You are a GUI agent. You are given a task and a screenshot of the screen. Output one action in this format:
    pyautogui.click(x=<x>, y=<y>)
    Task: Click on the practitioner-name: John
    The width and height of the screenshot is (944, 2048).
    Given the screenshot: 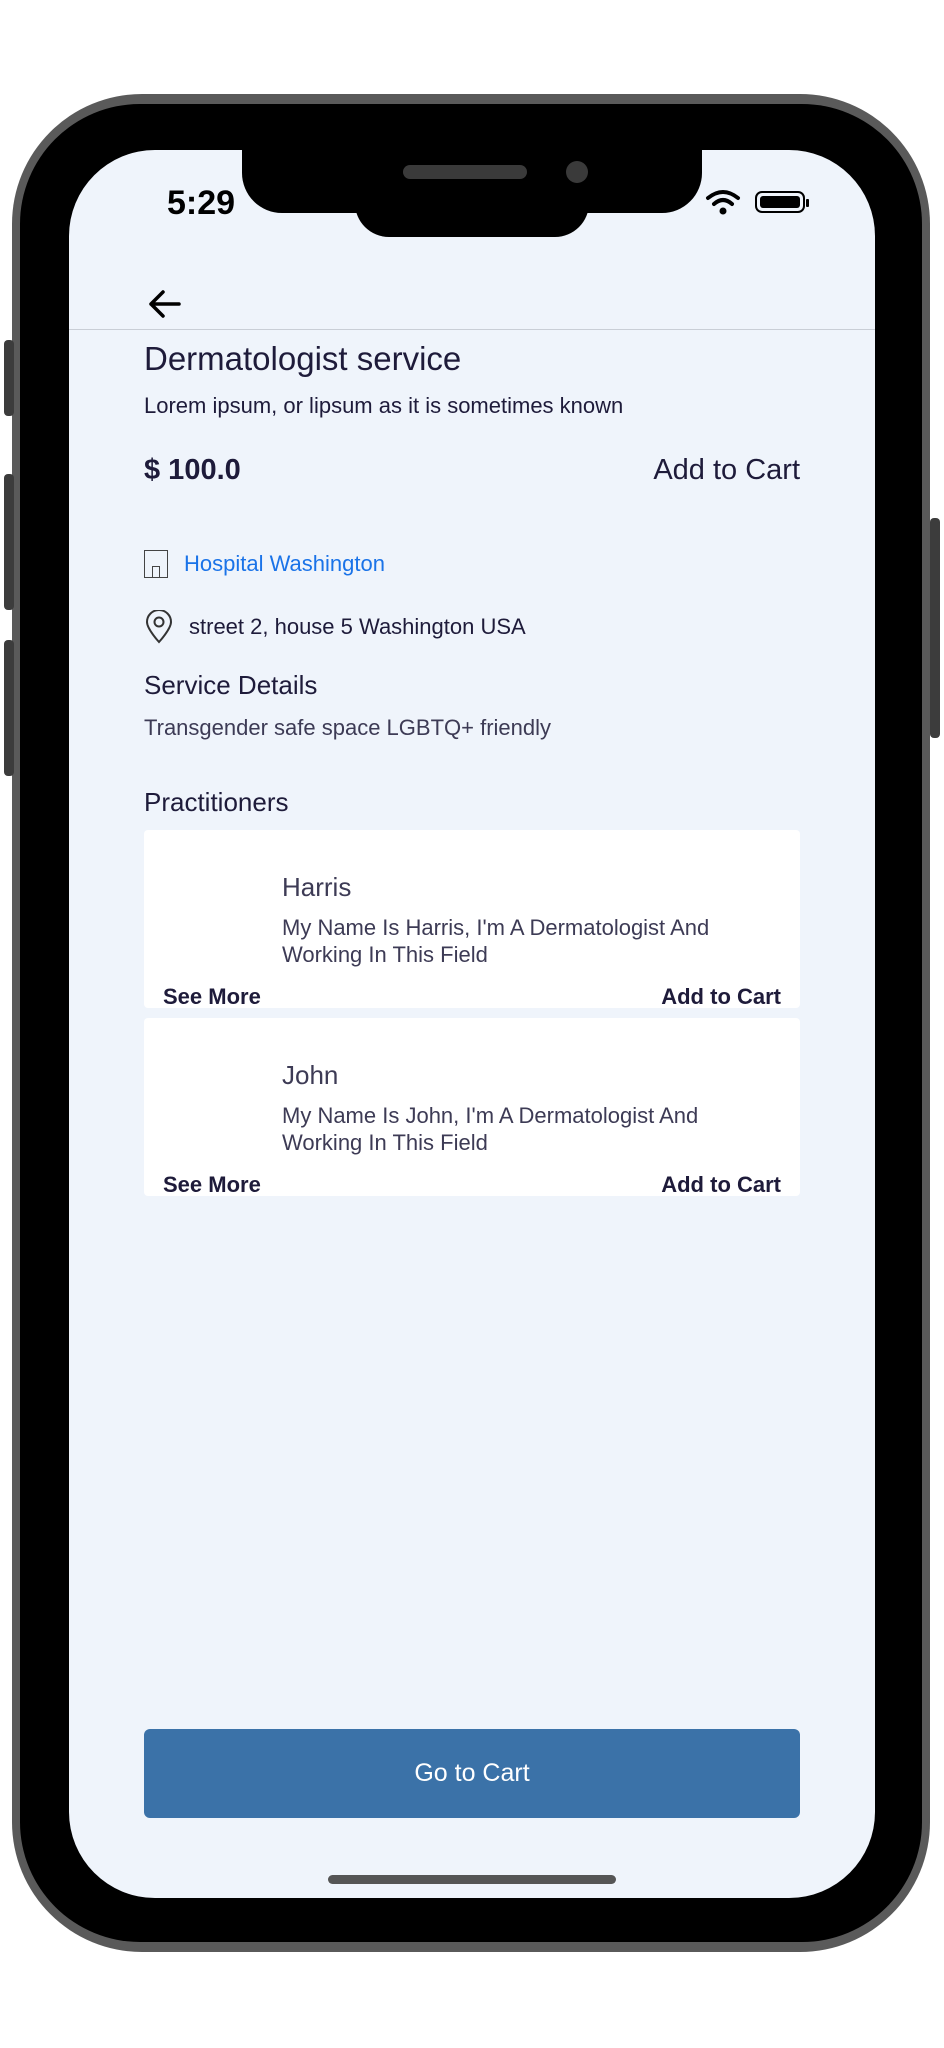 What is the action you would take?
    pyautogui.click(x=310, y=1075)
    